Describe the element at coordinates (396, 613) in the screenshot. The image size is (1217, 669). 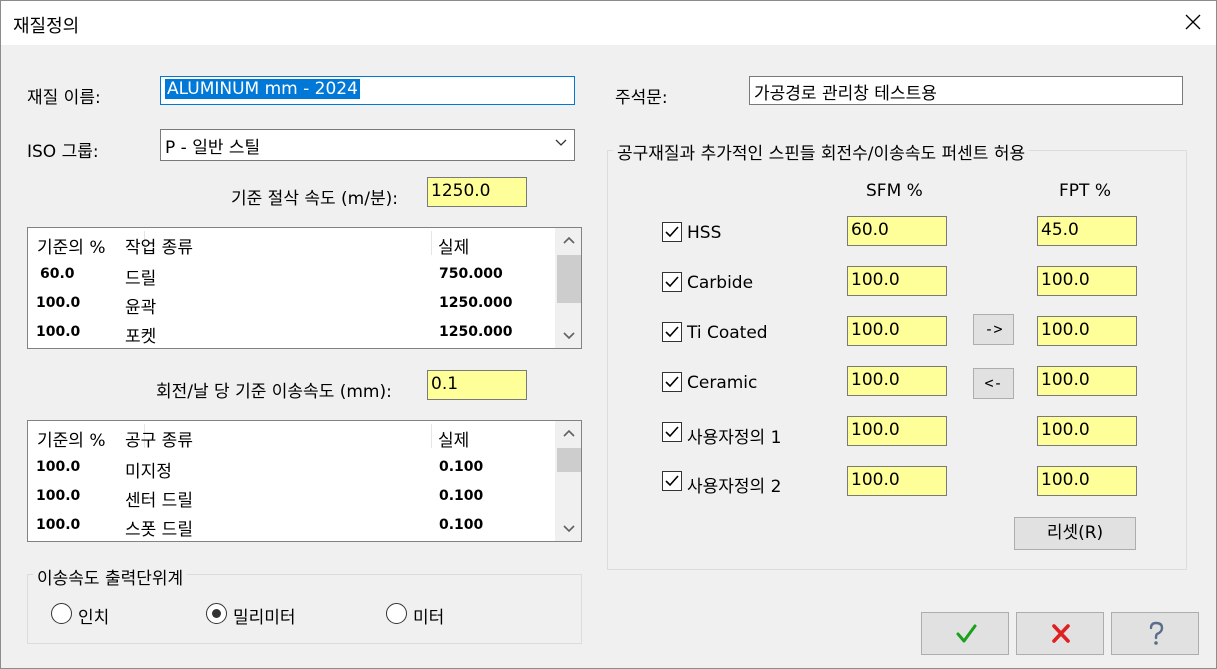
I see `radio-meter` at that location.